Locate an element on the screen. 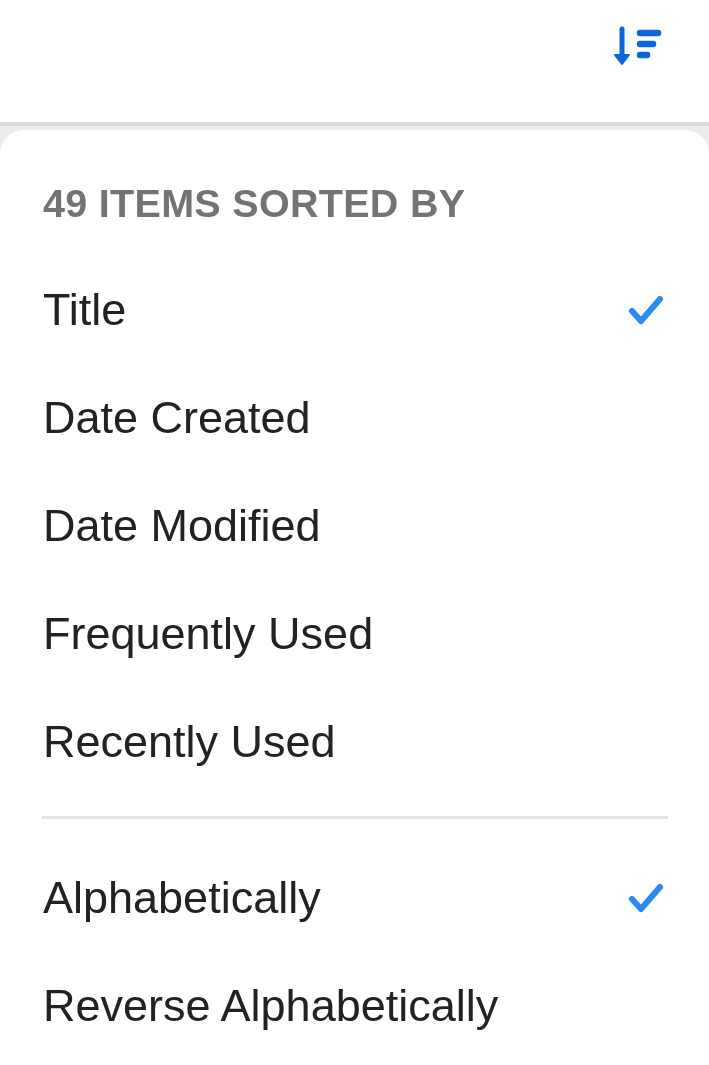 The image size is (709, 1065). sort-option: Recently Used is located at coordinates (354, 742).